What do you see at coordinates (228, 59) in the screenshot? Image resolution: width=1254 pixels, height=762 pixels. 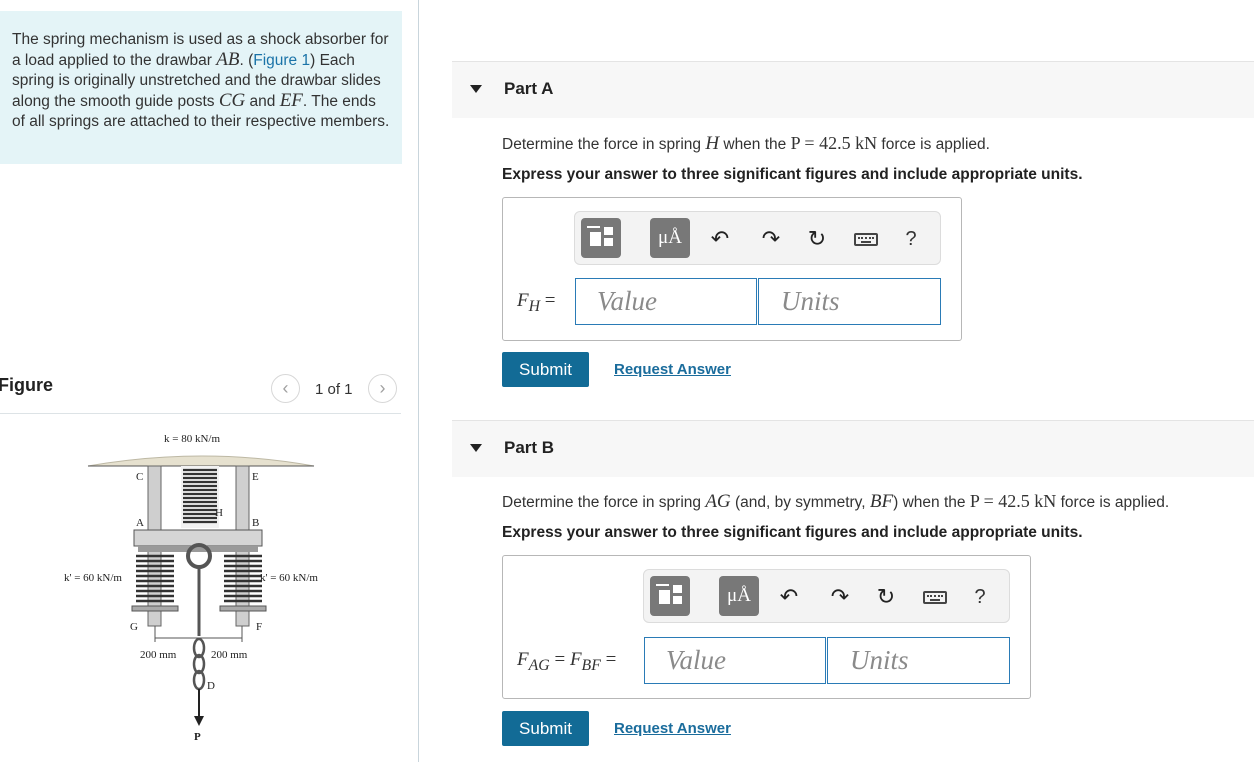 I see `drawbar-symbol: AB` at bounding box center [228, 59].